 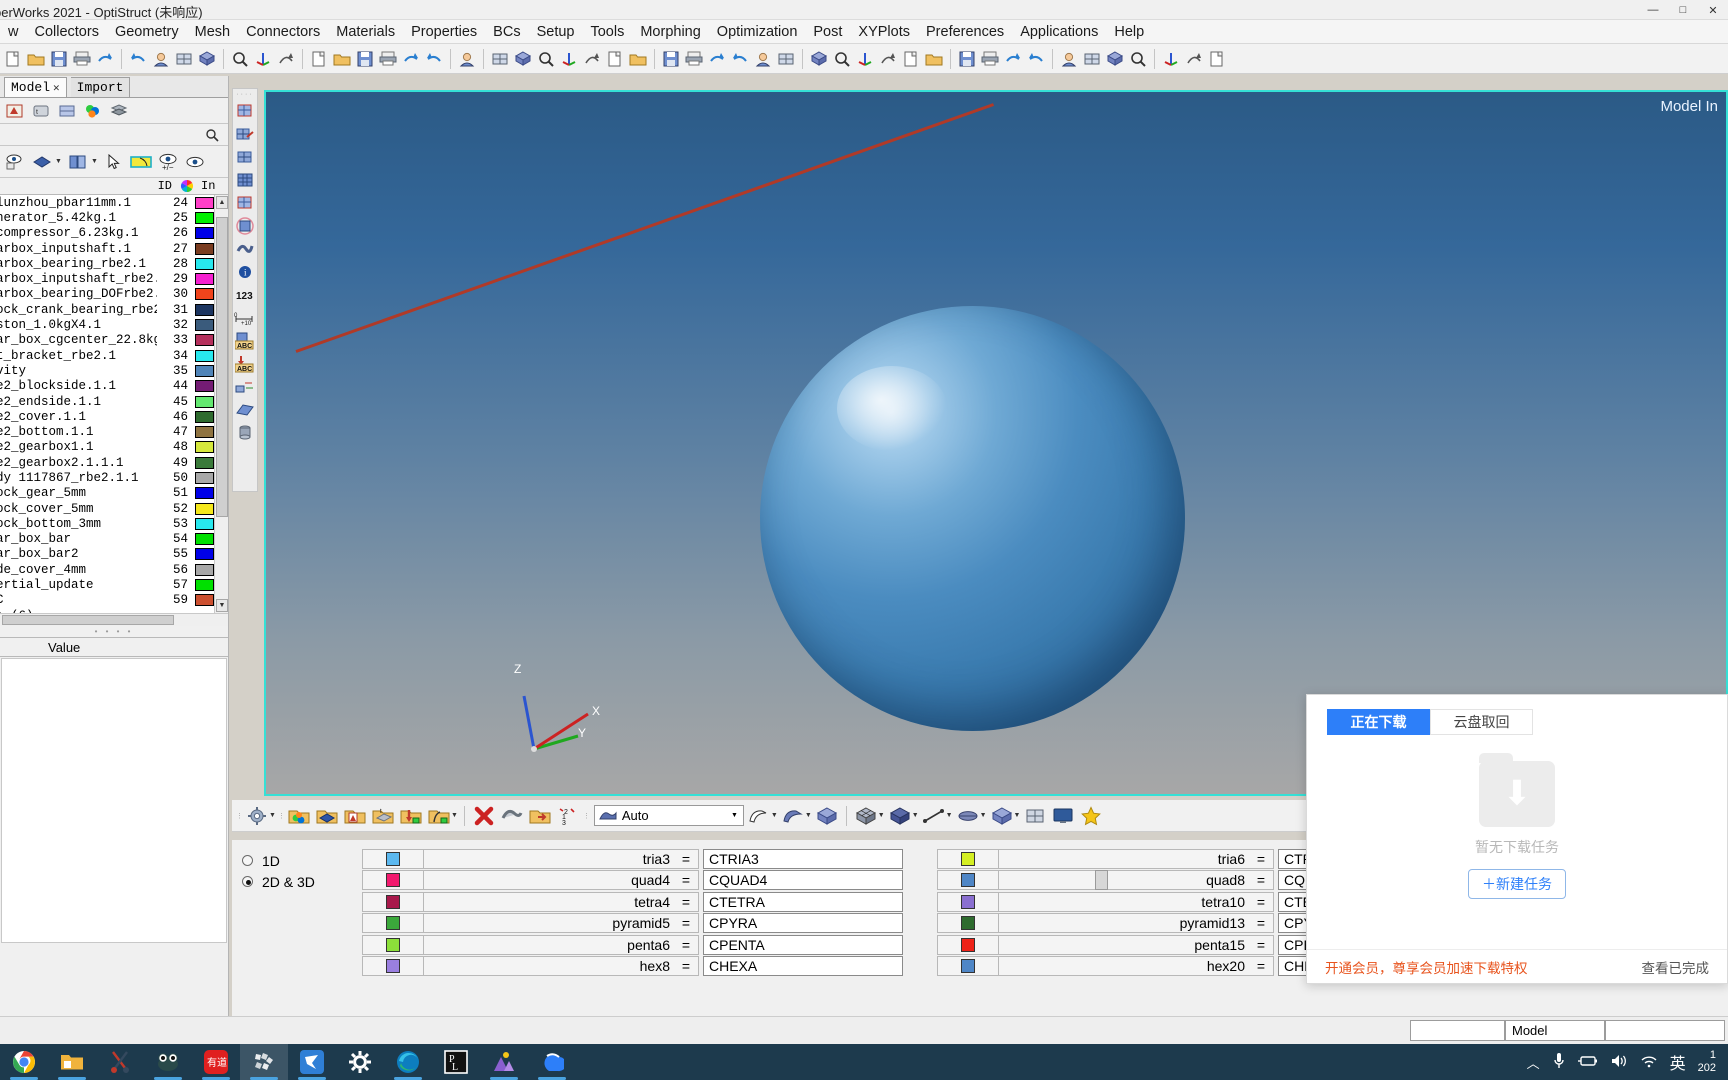 What do you see at coordinates (983, 815) in the screenshot?
I see `edge-dropdown-icon: ▼` at bounding box center [983, 815].